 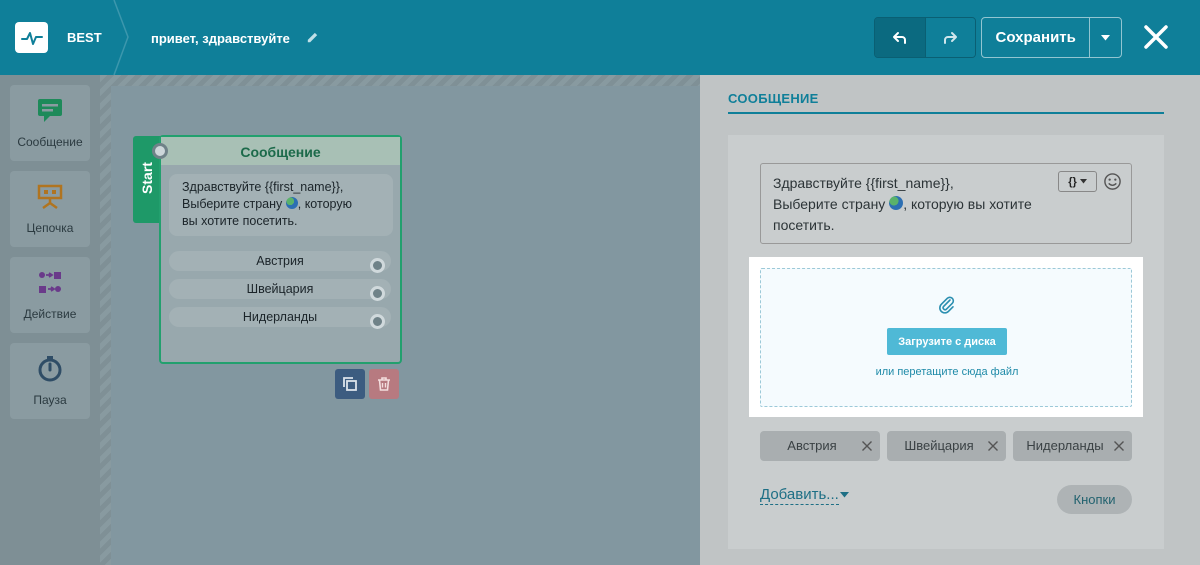 What do you see at coordinates (50, 314) in the screenshot?
I see `tool-action-label: Действие` at bounding box center [50, 314].